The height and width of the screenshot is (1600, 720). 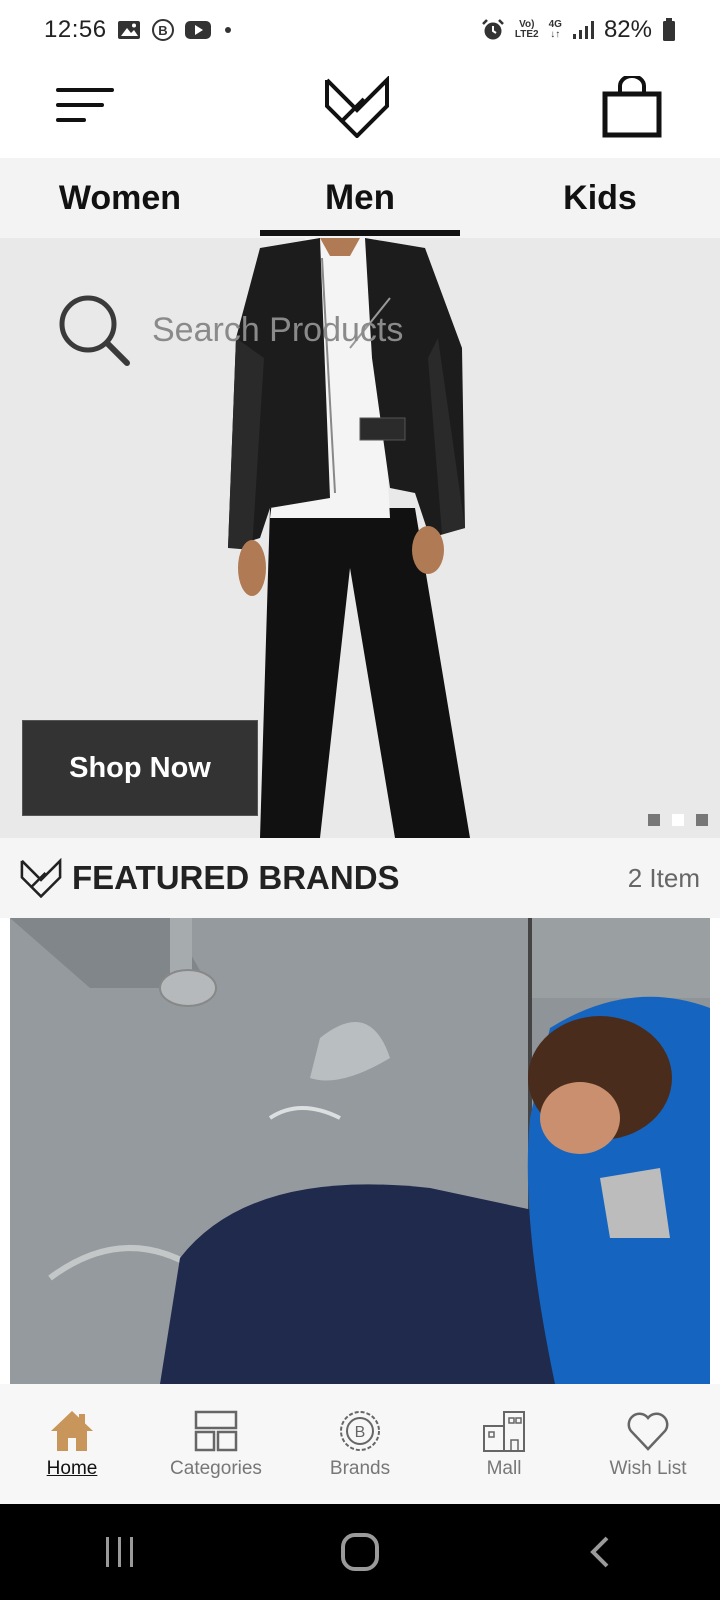 I want to click on data-indicator: 4G ↓↑, so click(x=555, y=29).